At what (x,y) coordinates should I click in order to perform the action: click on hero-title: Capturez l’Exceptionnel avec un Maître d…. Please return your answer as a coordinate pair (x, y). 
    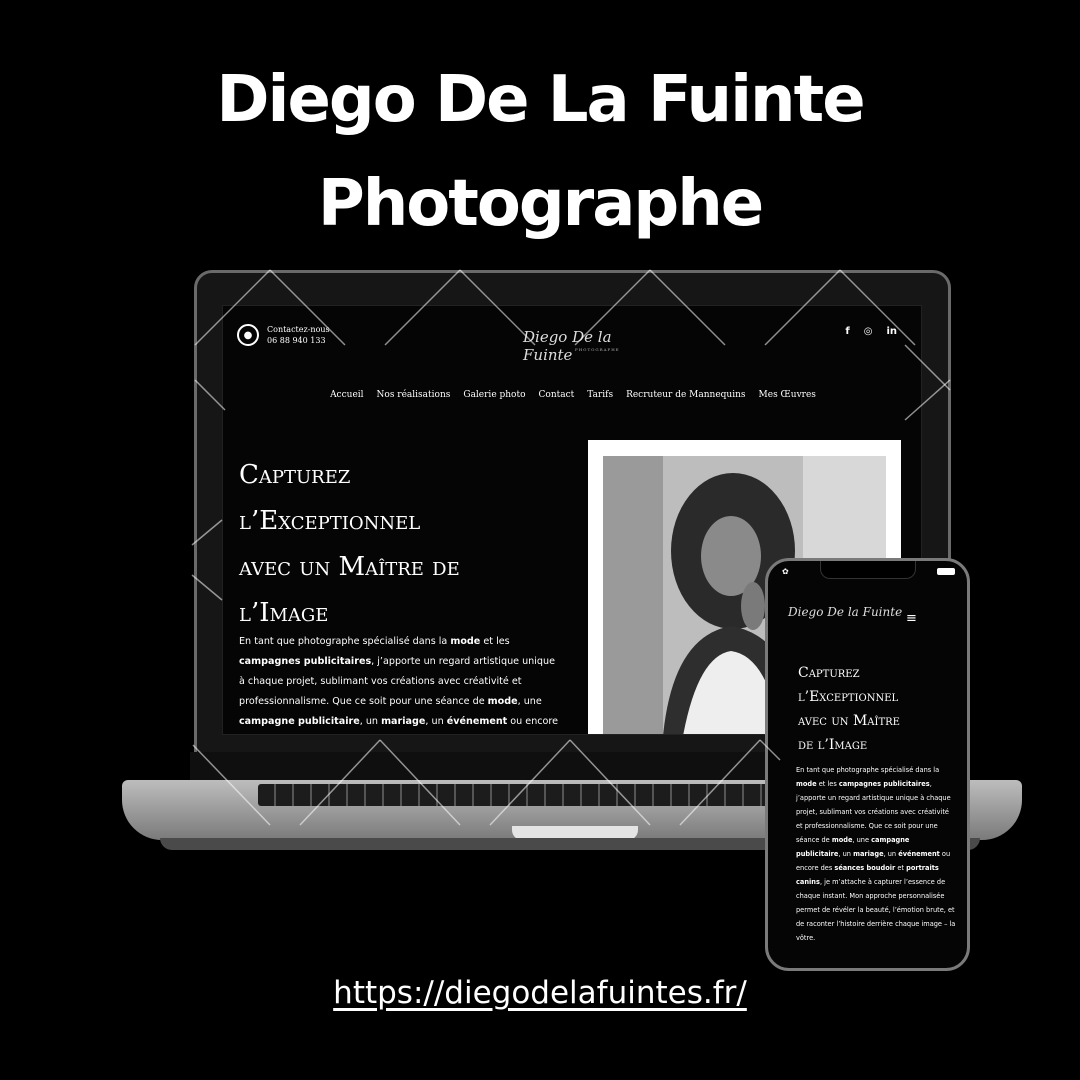
    Looking at the image, I should click on (404, 544).